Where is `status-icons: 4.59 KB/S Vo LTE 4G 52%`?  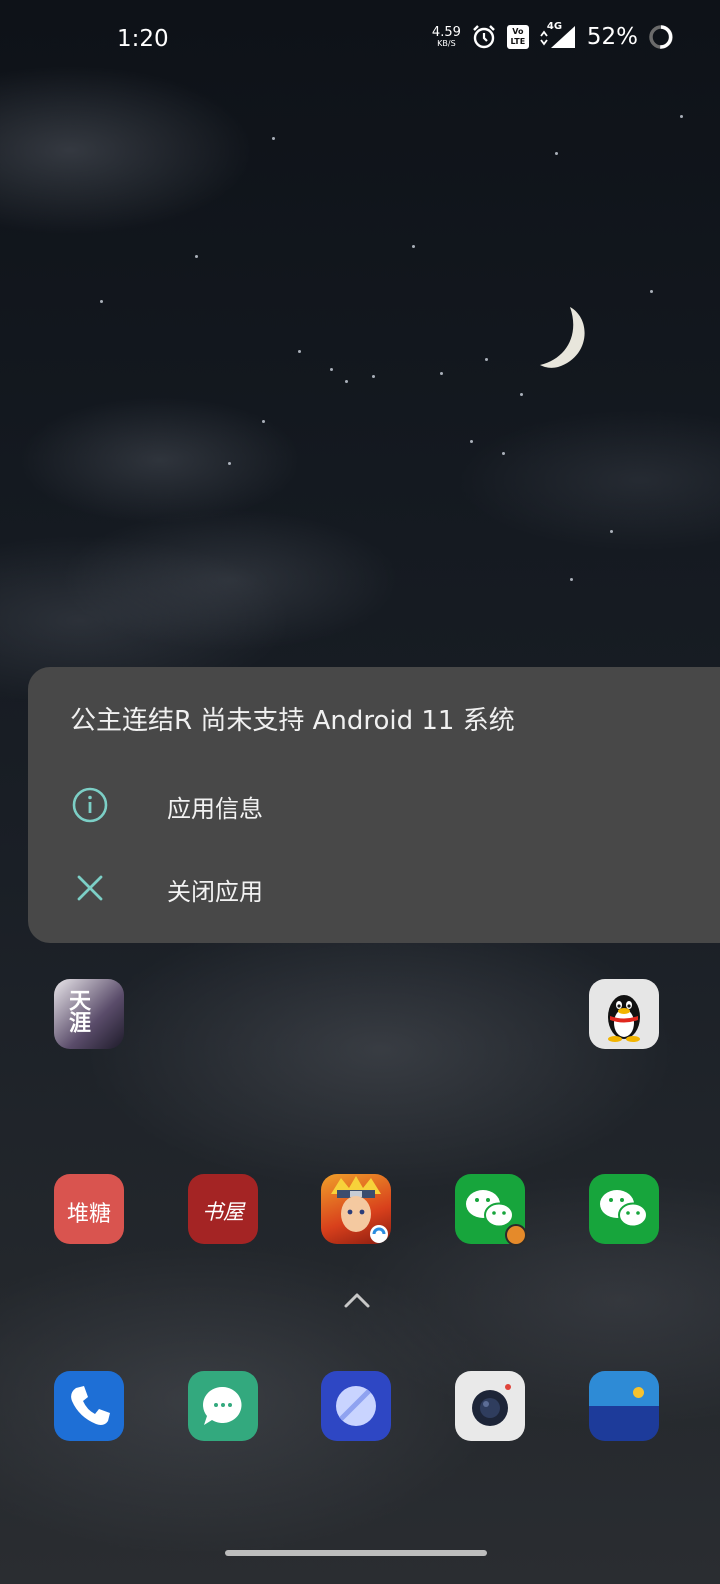 status-icons: 4.59 KB/S Vo LTE 4G 52% is located at coordinates (553, 35).